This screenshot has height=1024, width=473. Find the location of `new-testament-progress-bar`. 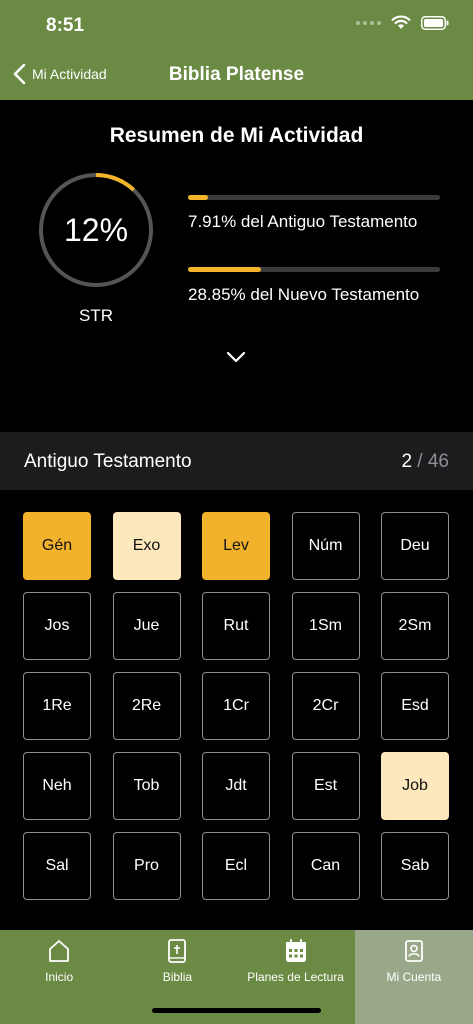

new-testament-progress-bar is located at coordinates (314, 269).